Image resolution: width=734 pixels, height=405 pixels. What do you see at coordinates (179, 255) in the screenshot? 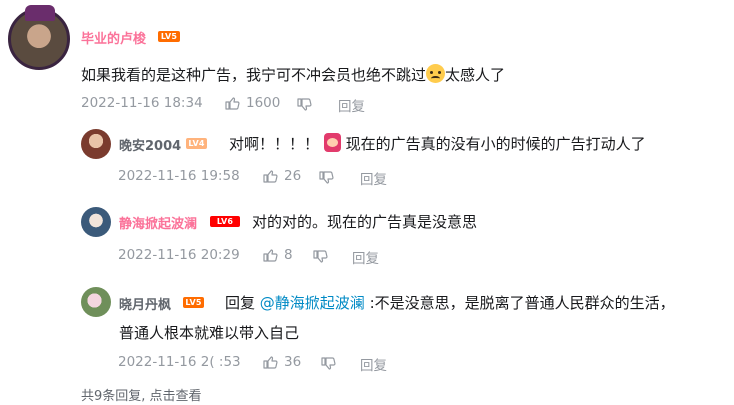
I see `timestamp: 2022-11-16 20:29` at bounding box center [179, 255].